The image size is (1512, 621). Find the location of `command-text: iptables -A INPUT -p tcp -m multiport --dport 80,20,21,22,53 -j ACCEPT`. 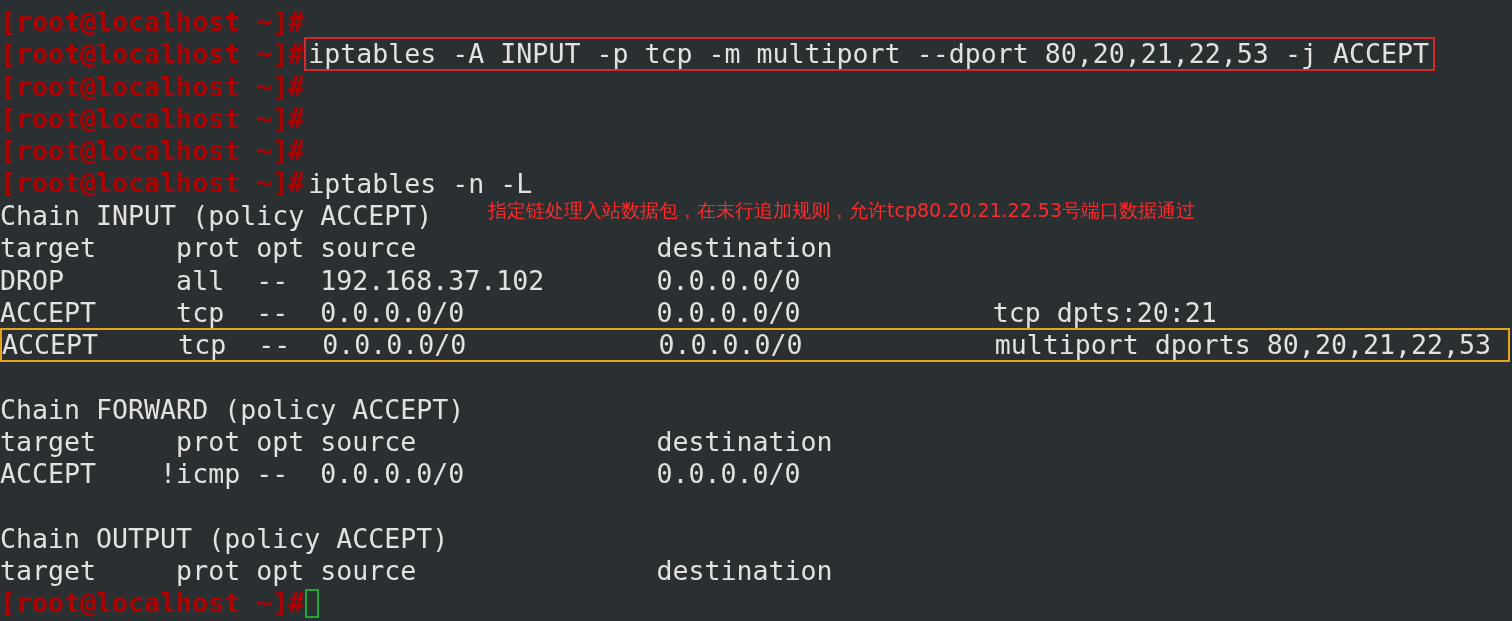

command-text: iptables -A INPUT -p tcp -m multiport --dport 80,20,21,22,53 -j ACCEPT is located at coordinates (869, 54).